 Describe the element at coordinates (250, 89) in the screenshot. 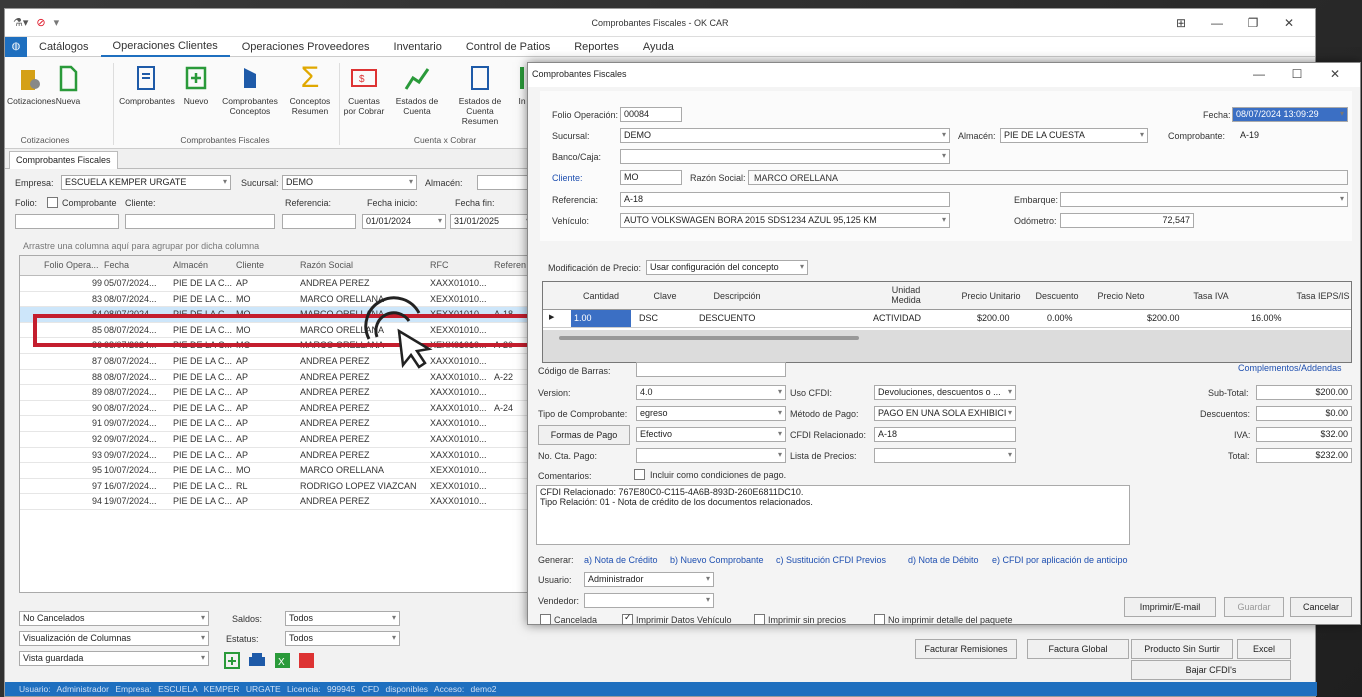

I see `comprobantes-conceptos-button: Comprobantes Conceptos` at that location.